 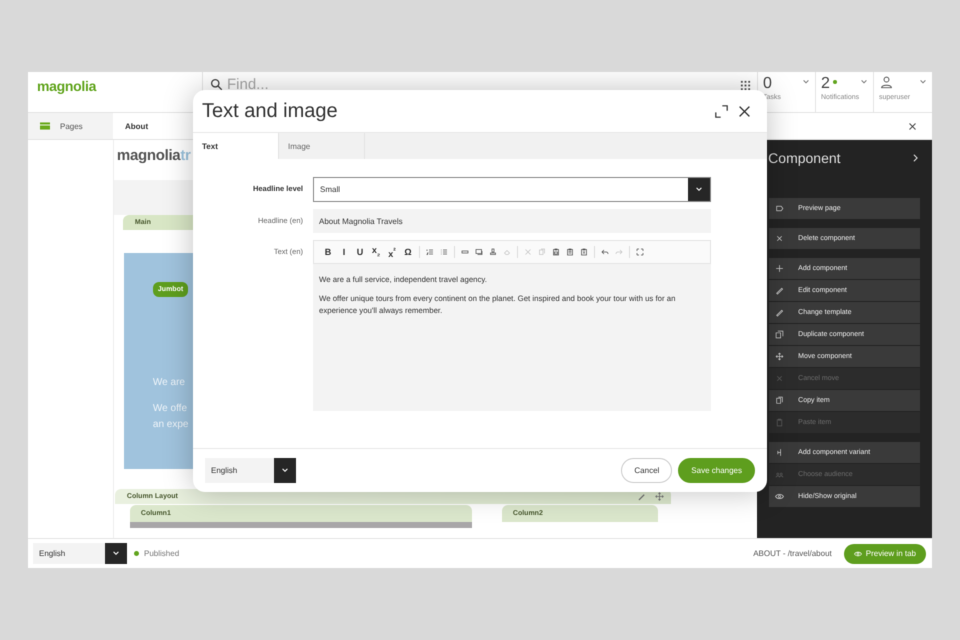 What do you see at coordinates (322, 146) in the screenshot?
I see `dialog-tab: Image` at bounding box center [322, 146].